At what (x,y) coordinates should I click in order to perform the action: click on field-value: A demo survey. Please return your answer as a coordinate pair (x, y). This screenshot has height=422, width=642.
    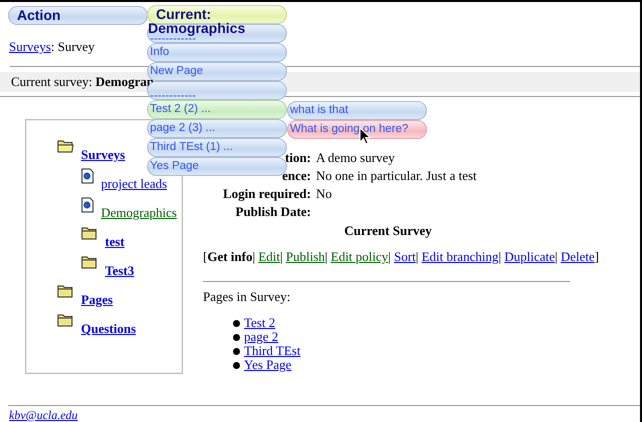
    Looking at the image, I should click on (355, 158).